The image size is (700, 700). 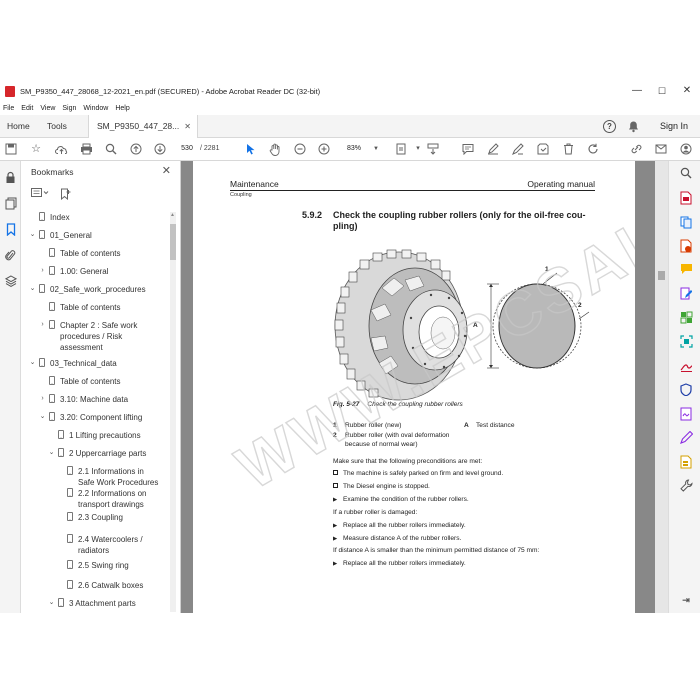 What do you see at coordinates (104, 453) in the screenshot?
I see `bookmark-item: ⌄ 2 Uppercarriage parts` at bounding box center [104, 453].